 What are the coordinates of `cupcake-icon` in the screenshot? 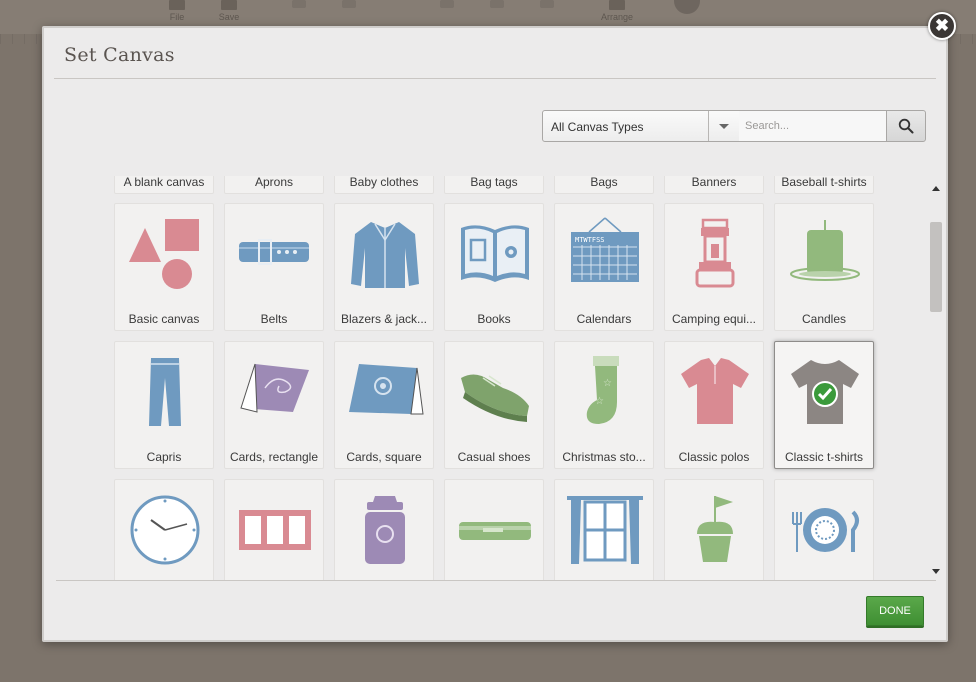 It's located at (715, 529).